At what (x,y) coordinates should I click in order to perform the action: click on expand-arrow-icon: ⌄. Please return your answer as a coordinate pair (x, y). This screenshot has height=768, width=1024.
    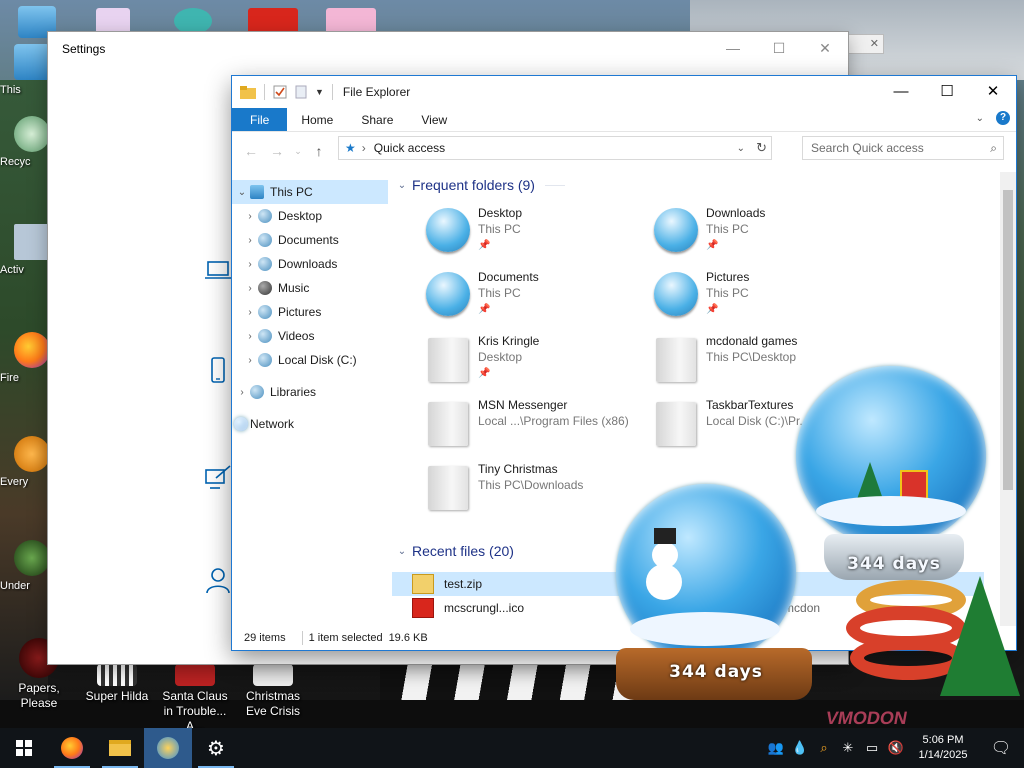
    Looking at the image, I should click on (242, 192).